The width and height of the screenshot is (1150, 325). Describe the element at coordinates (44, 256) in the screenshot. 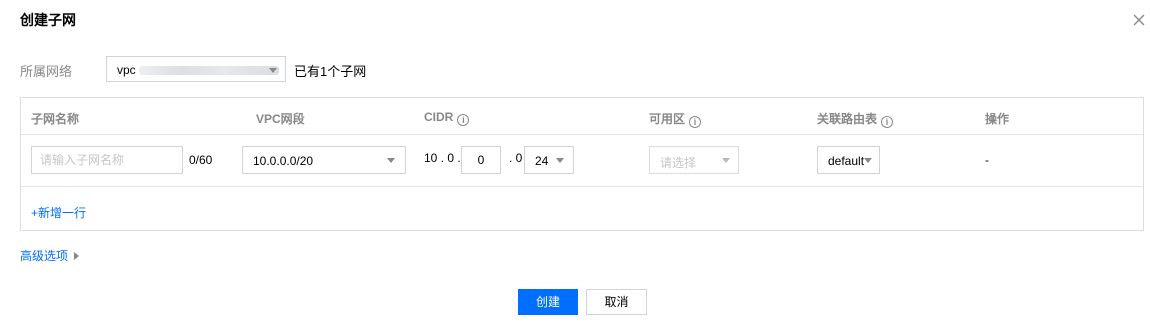

I see `advanced-options-label: 高级选项` at that location.